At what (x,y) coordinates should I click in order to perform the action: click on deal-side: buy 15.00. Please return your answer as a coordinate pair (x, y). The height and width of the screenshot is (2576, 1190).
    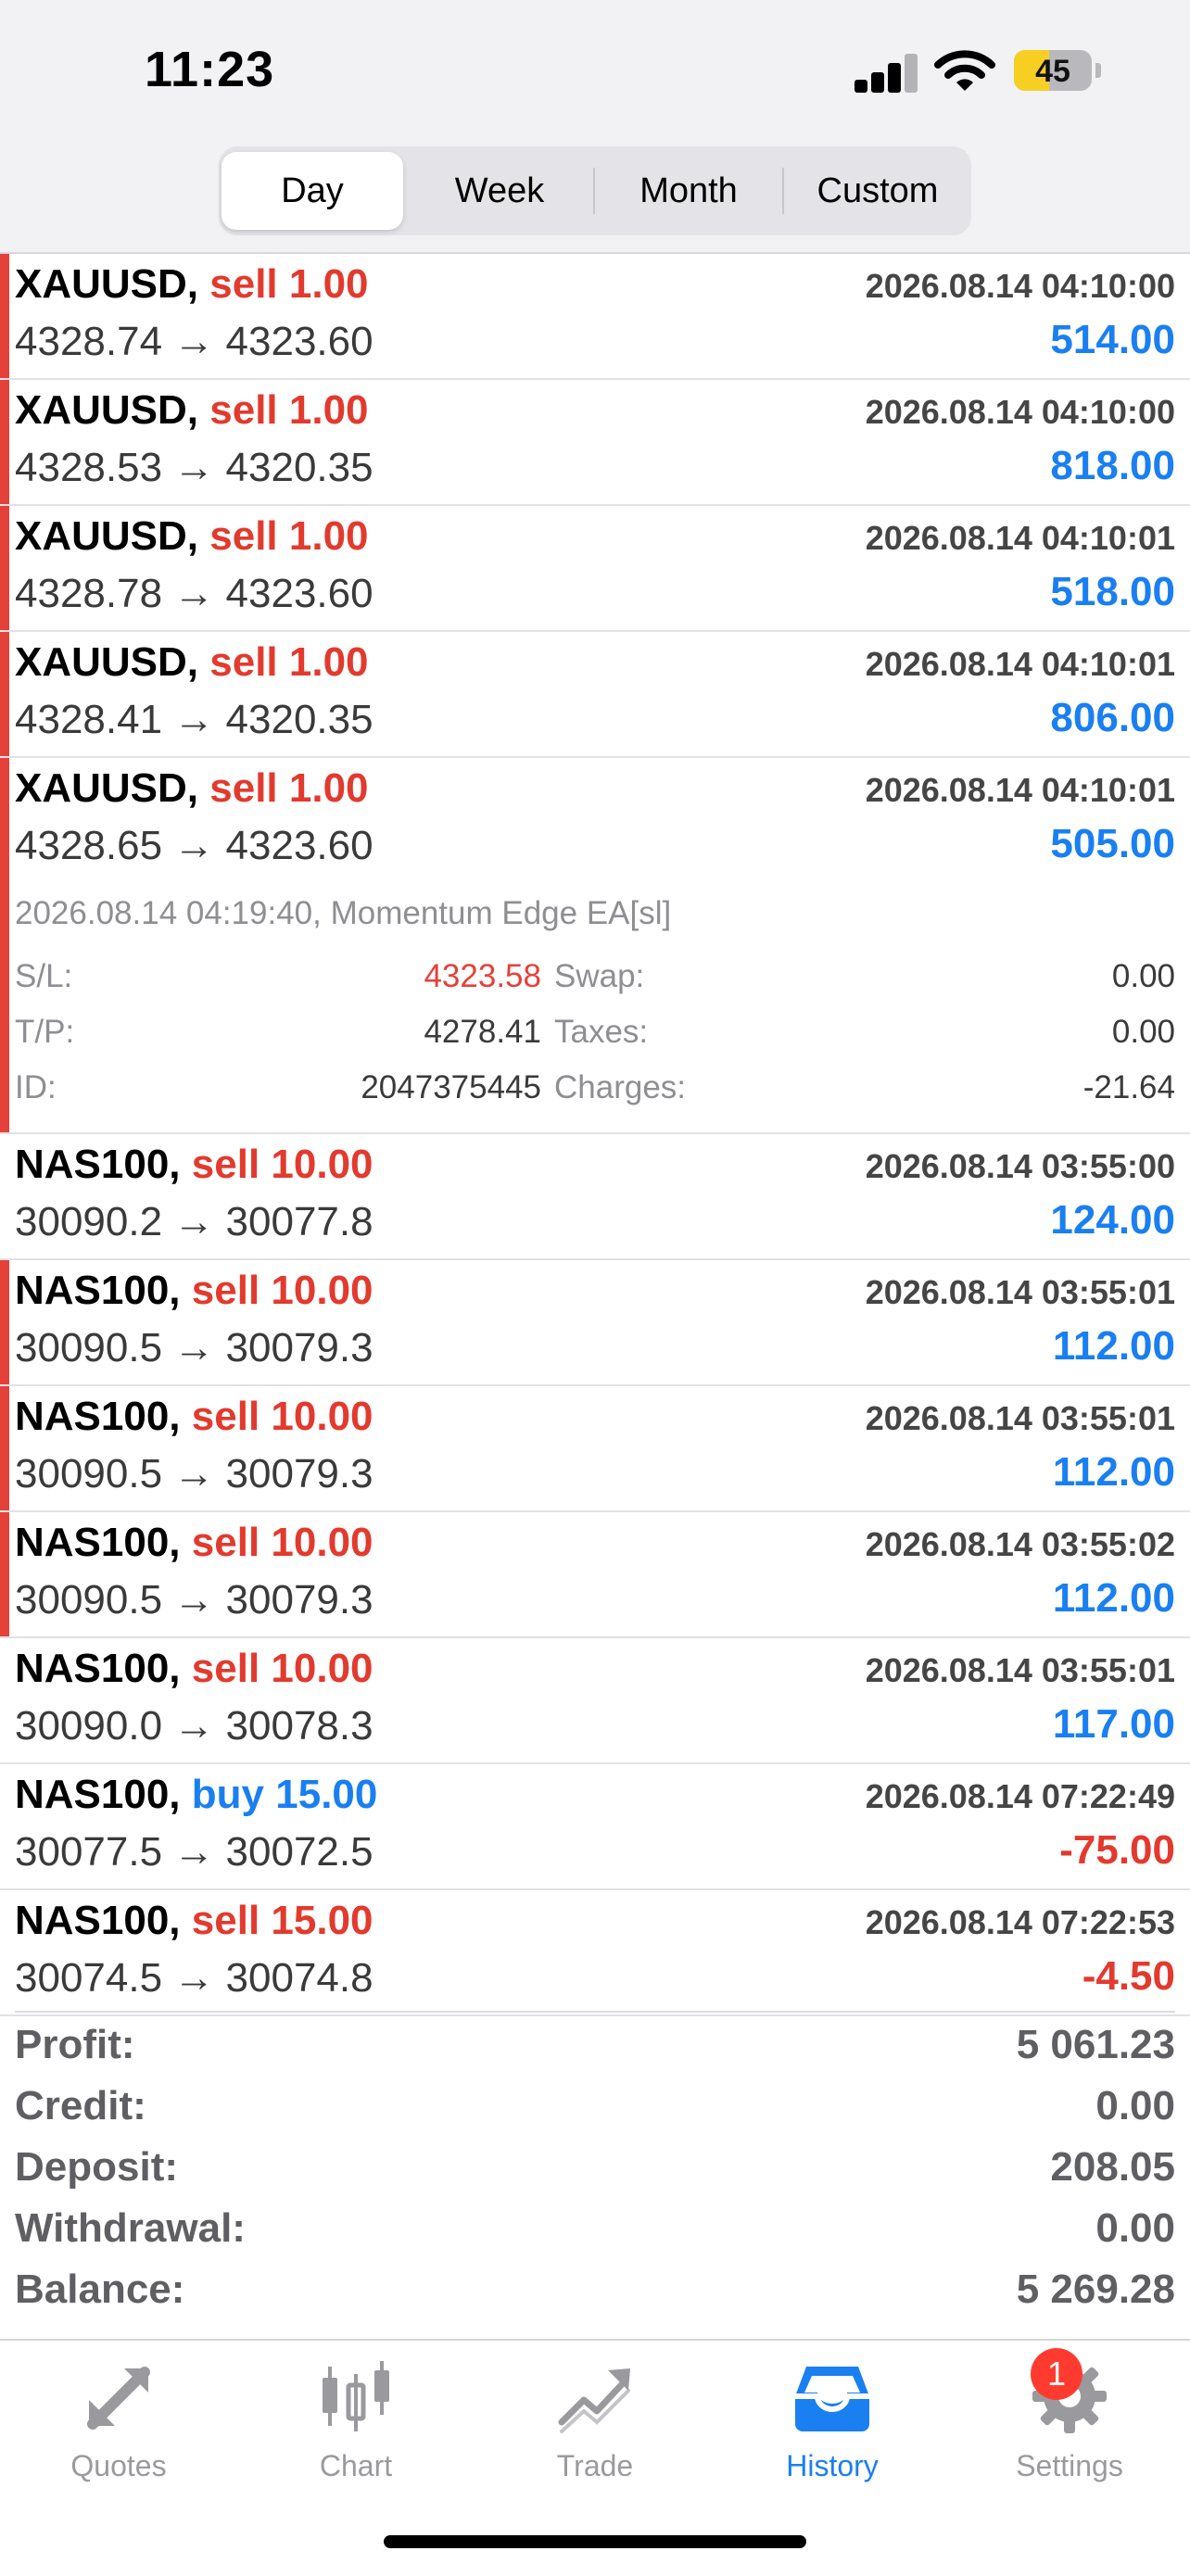
    Looking at the image, I should click on (285, 1794).